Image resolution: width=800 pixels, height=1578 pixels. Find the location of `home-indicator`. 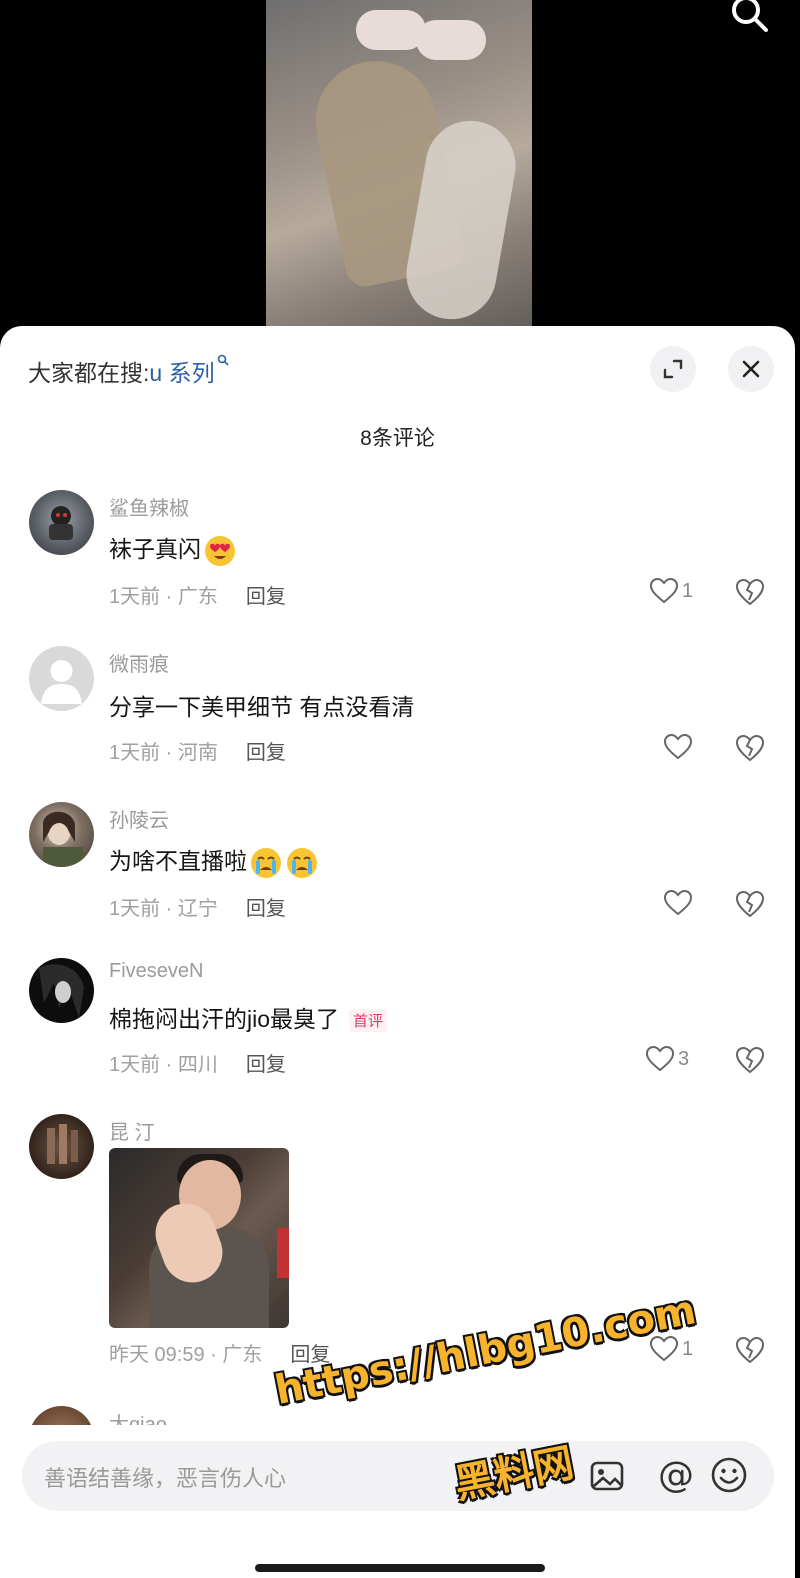

home-indicator is located at coordinates (400, 1568).